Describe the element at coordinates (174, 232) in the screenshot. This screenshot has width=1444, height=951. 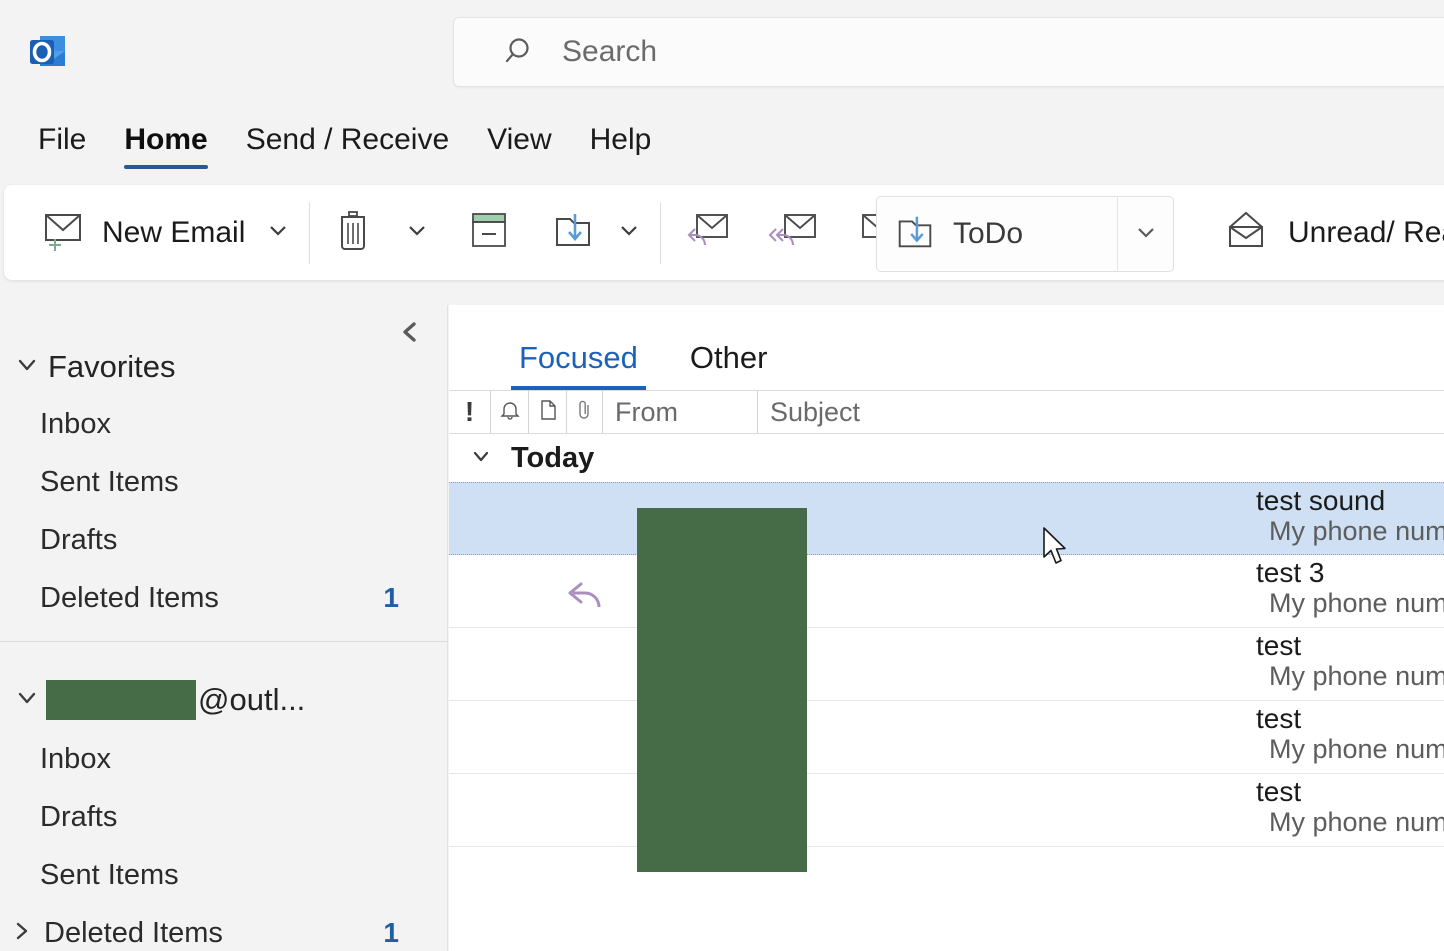
I see `new-email-label: New Email` at that location.